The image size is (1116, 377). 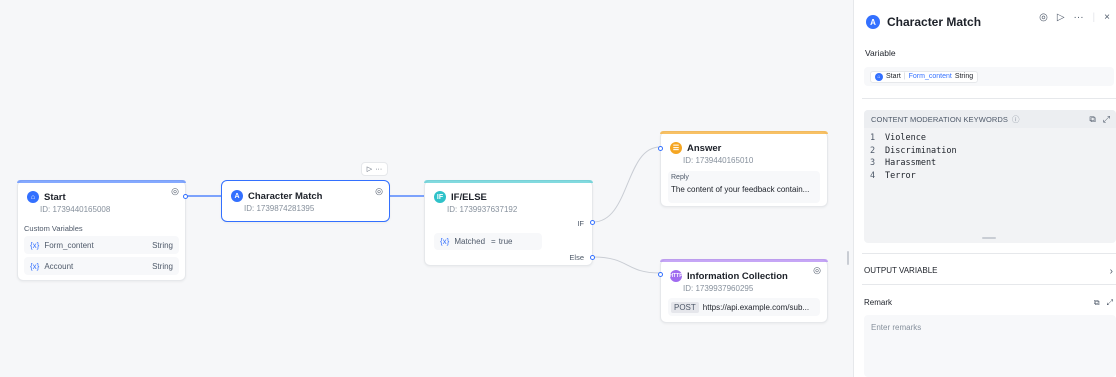 What do you see at coordinates (878, 302) in the screenshot?
I see `remark-label: Remark` at bounding box center [878, 302].